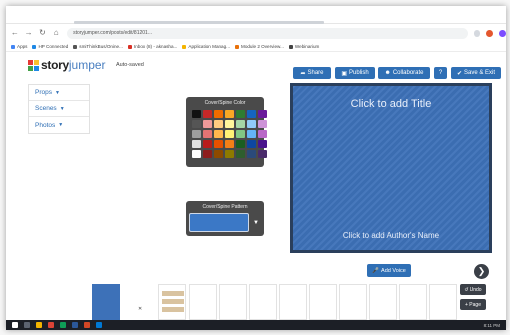  What do you see at coordinates (477, 33) in the screenshot?
I see `star-icon` at bounding box center [477, 33].